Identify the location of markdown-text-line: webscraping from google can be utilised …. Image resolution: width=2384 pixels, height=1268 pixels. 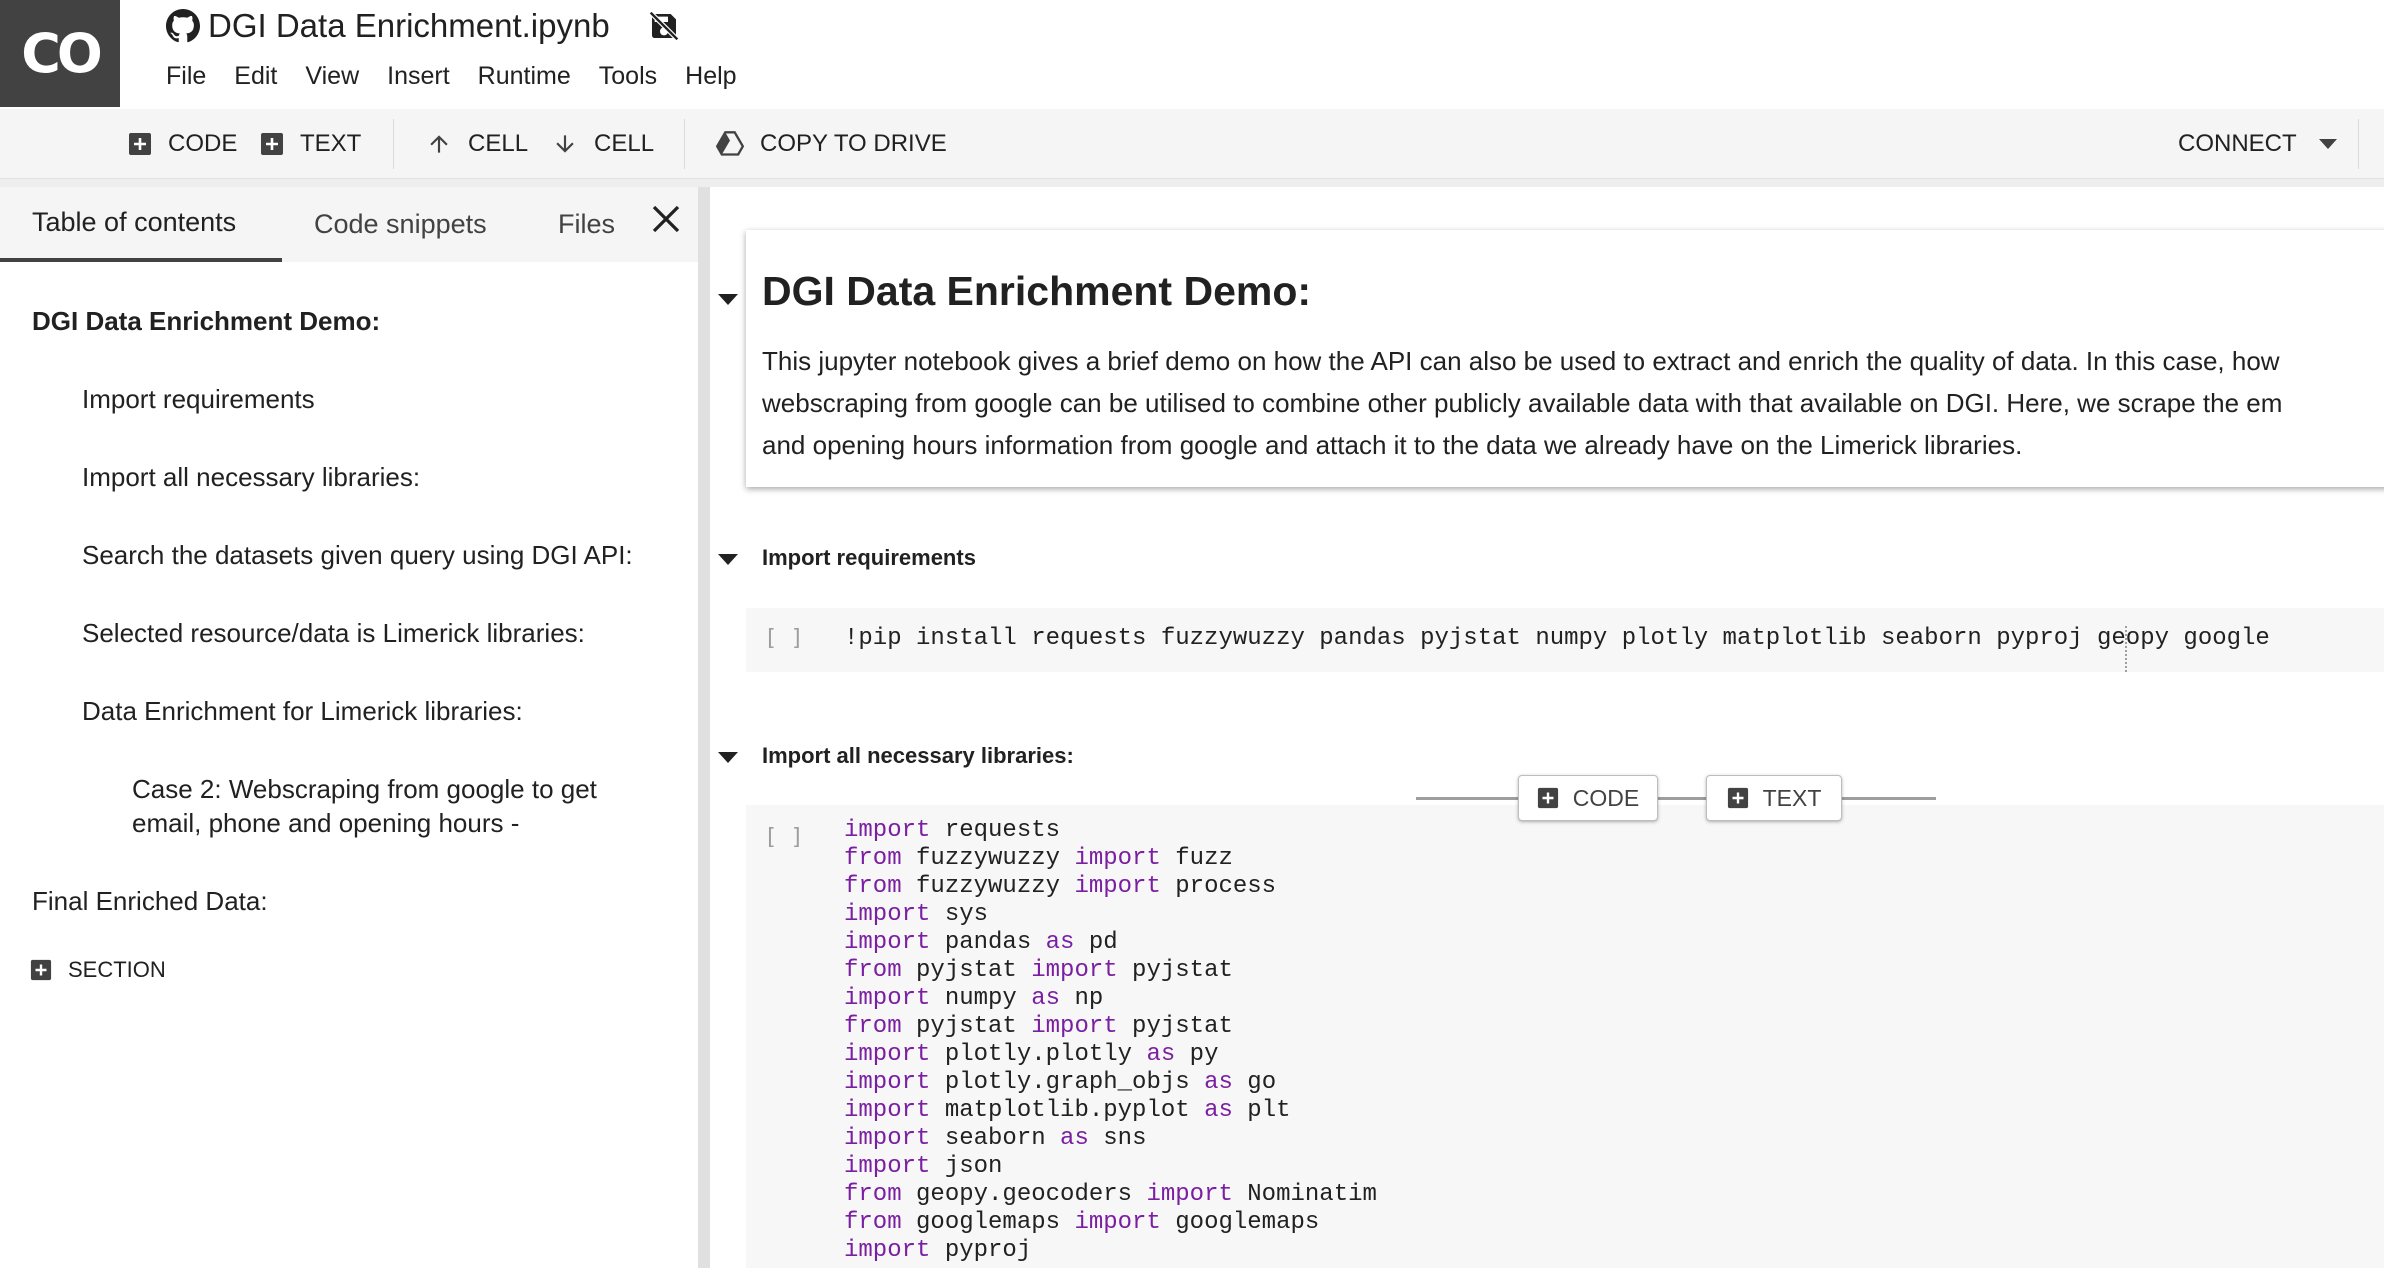
(1522, 403).